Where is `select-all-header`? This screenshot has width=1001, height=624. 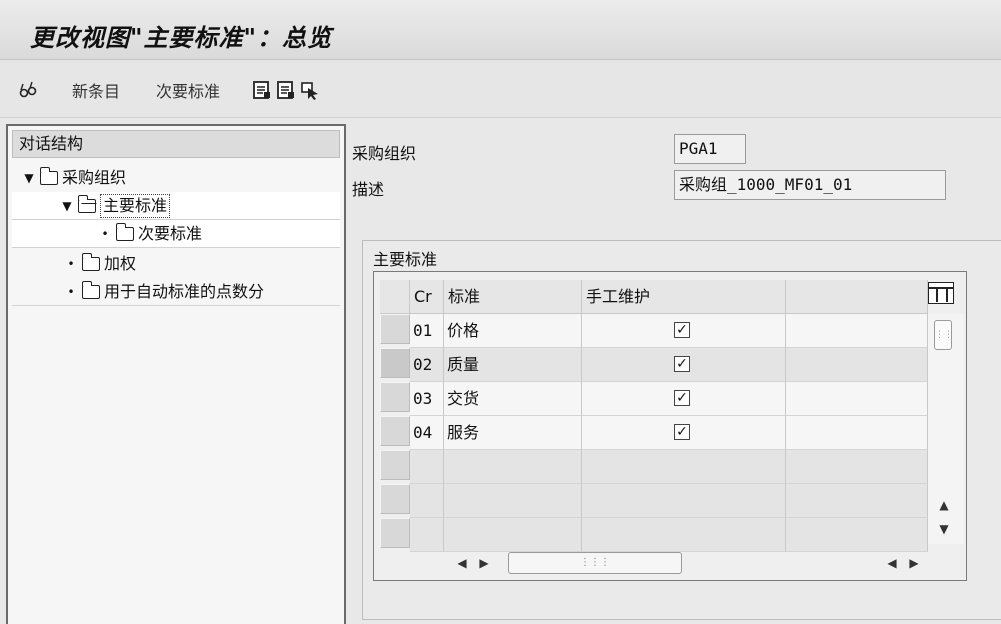 select-all-header is located at coordinates (395, 297).